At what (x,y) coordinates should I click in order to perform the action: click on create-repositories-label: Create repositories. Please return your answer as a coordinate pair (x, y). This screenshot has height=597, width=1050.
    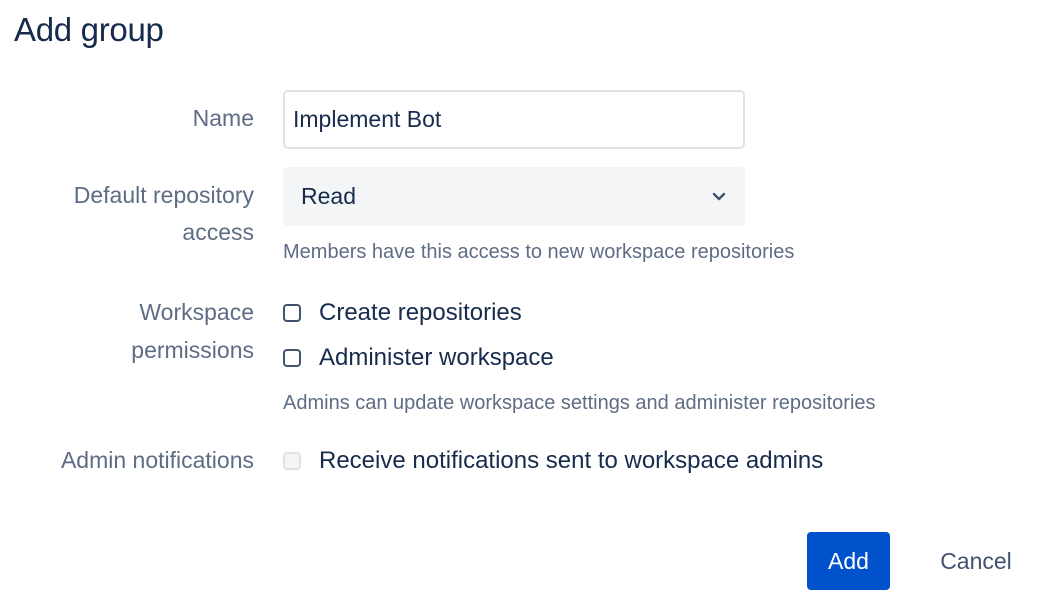
    Looking at the image, I should click on (420, 312).